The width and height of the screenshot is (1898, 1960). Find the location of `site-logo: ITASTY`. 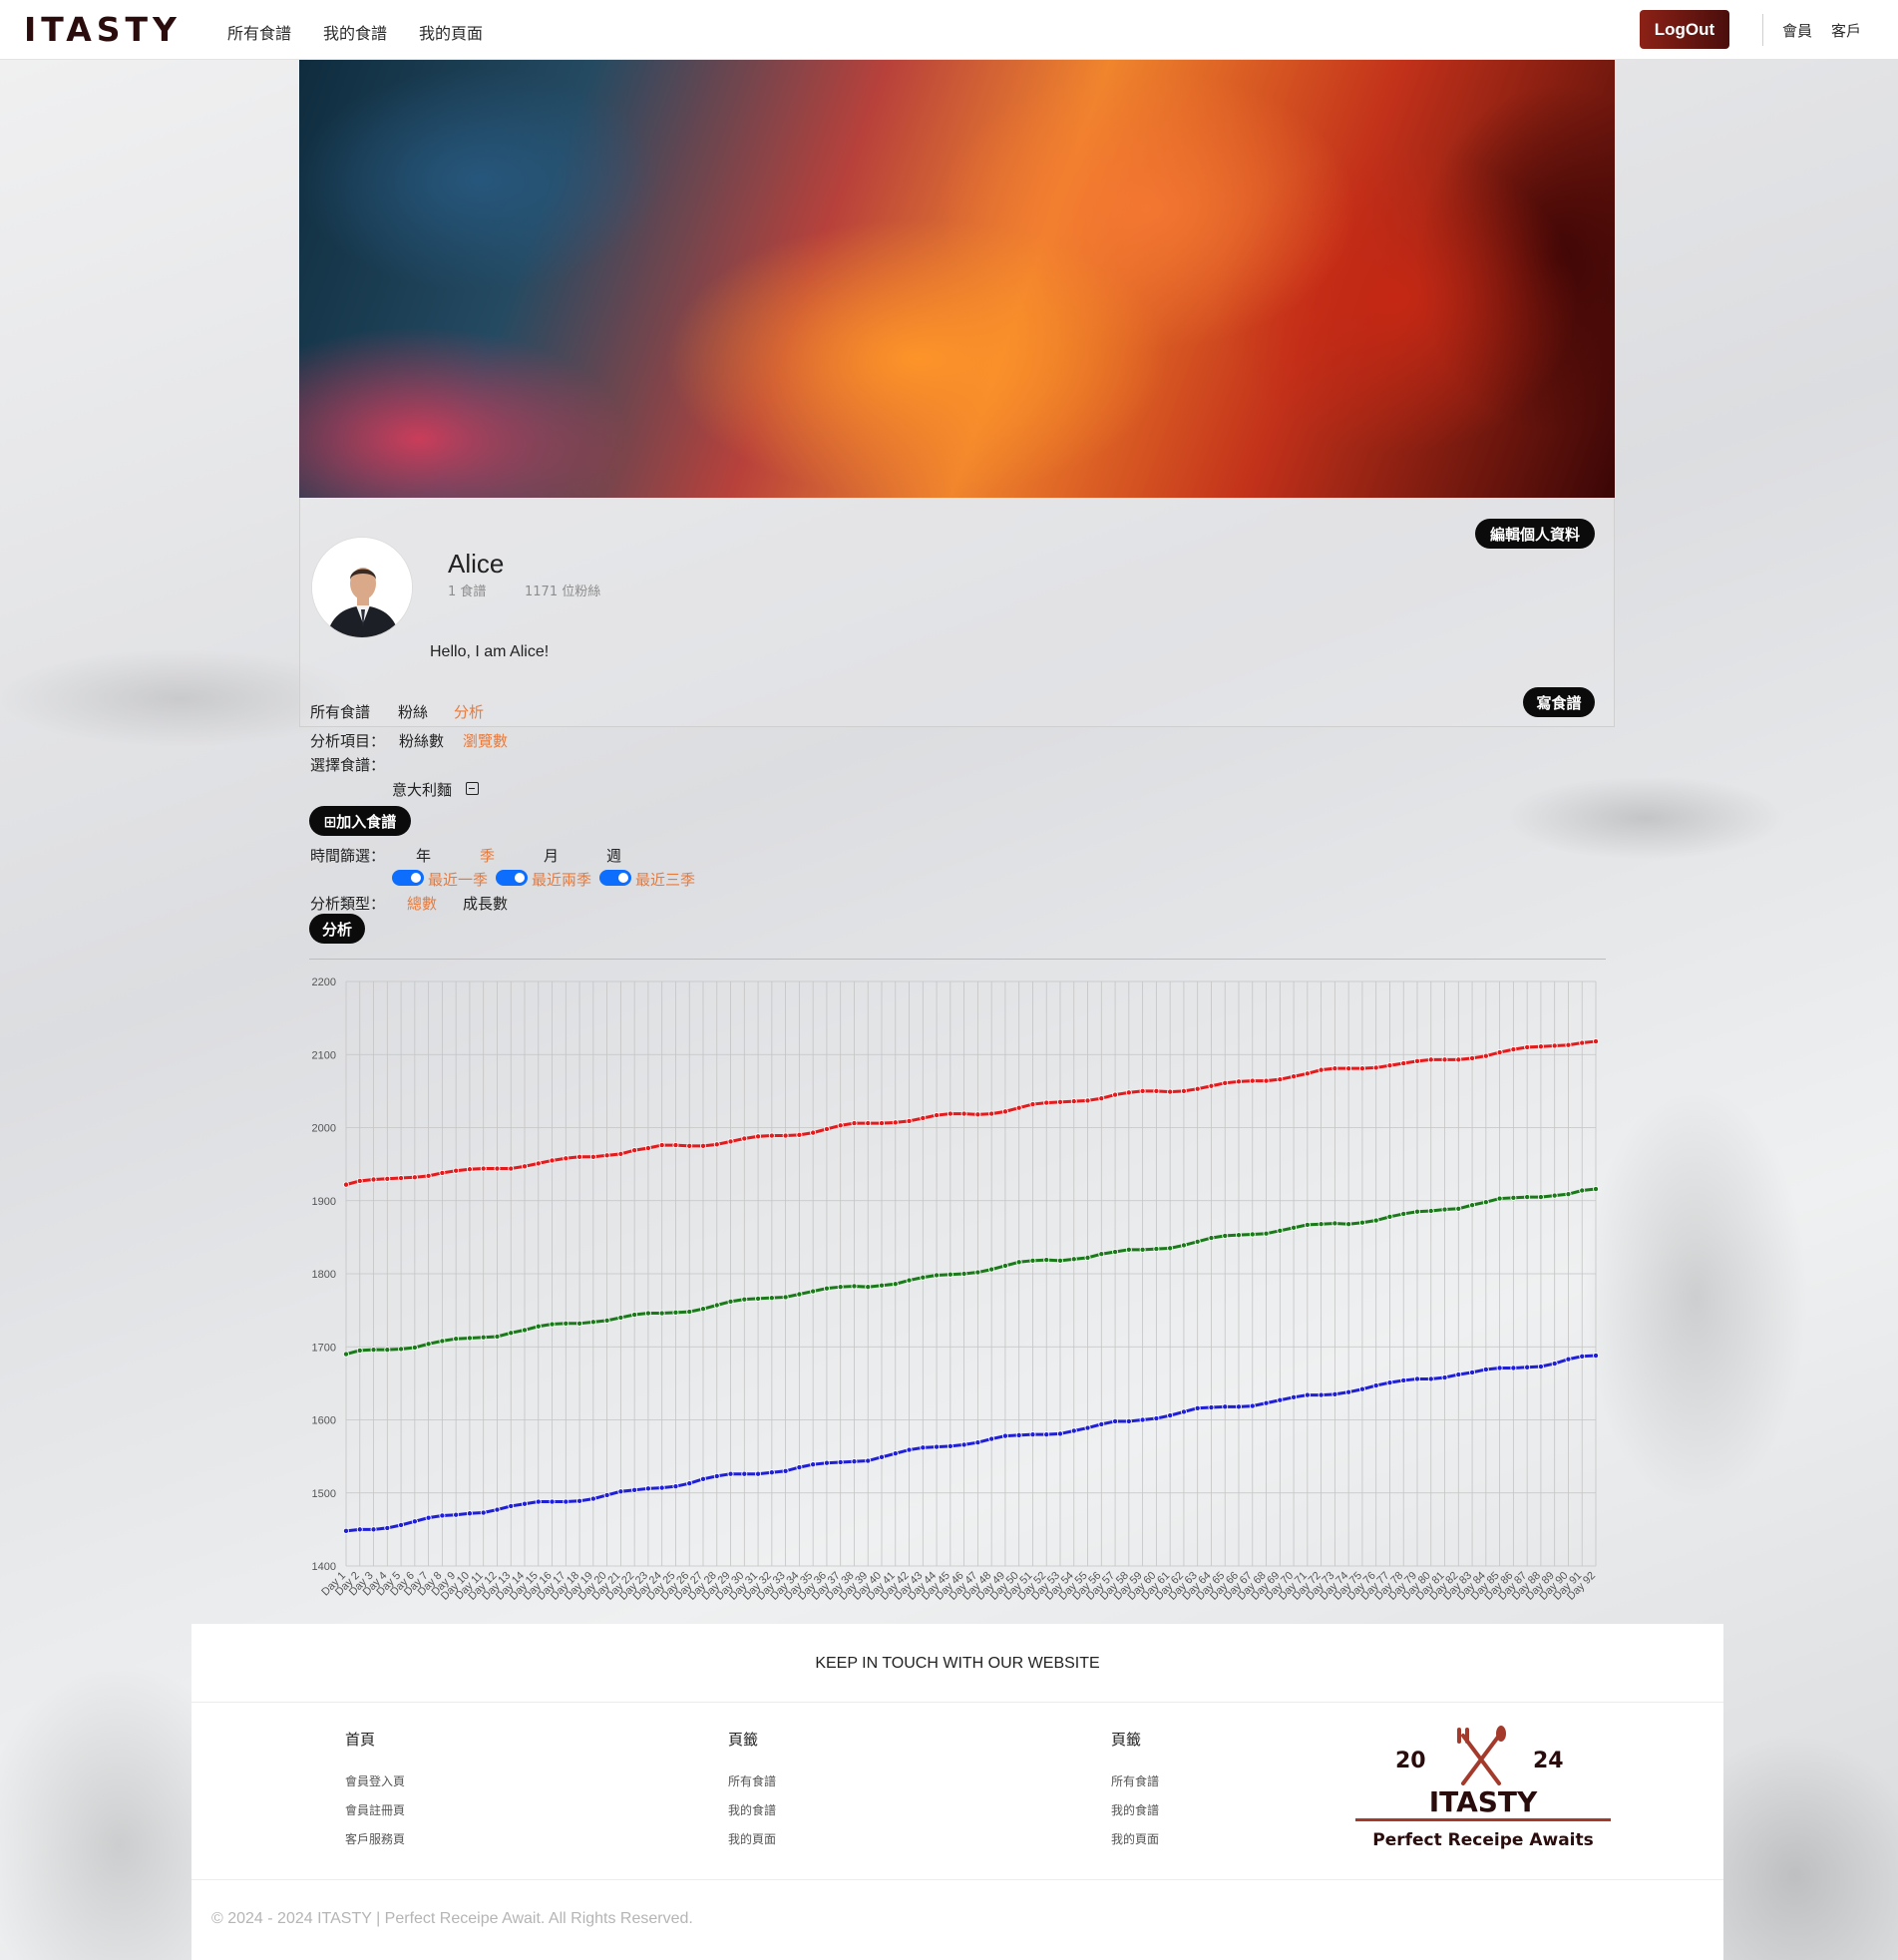

site-logo: ITASTY is located at coordinates (103, 30).